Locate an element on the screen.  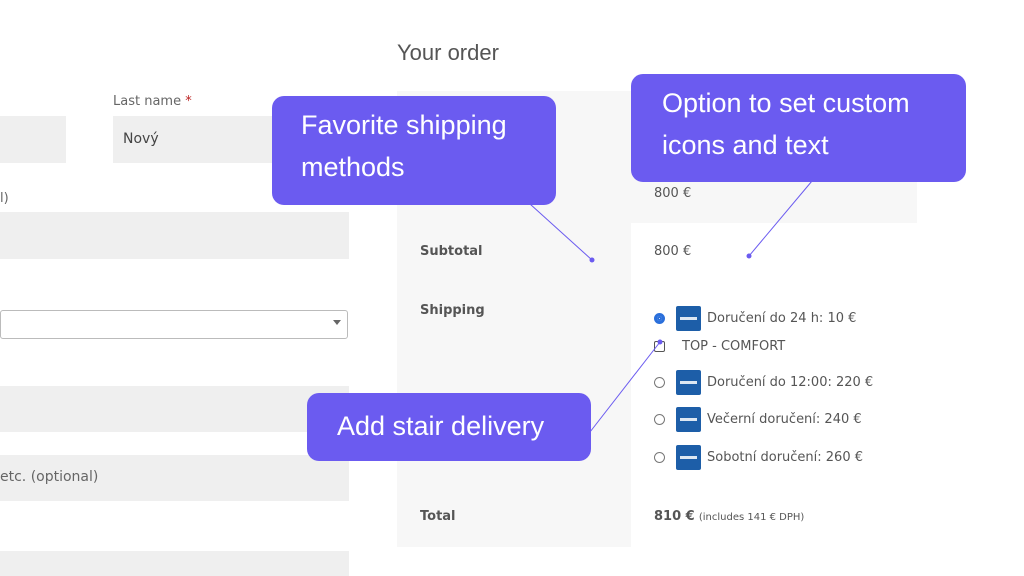
checkbox is located at coordinates (659, 346).